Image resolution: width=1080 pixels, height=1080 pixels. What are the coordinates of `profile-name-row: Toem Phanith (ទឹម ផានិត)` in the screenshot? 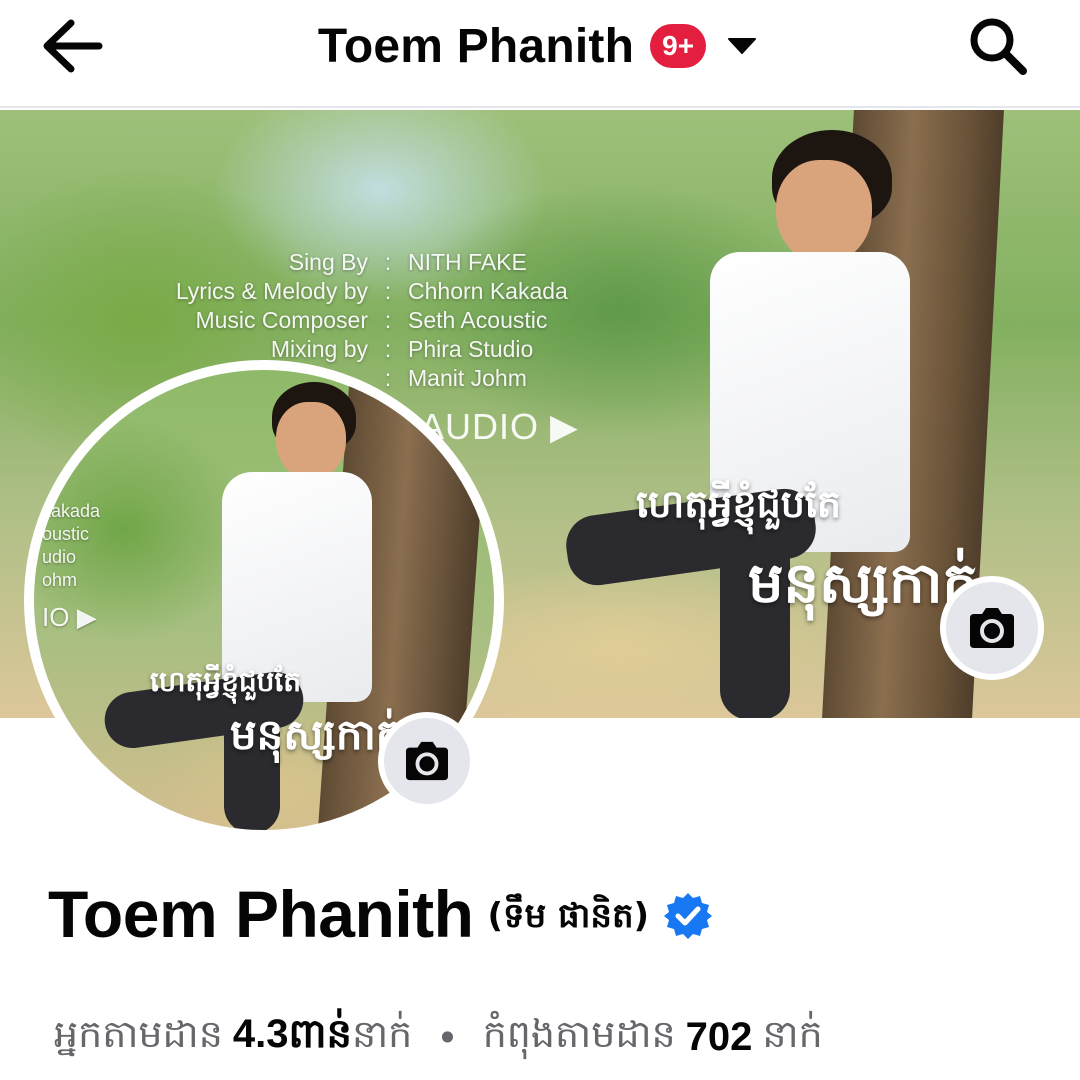 It's located at (380, 914).